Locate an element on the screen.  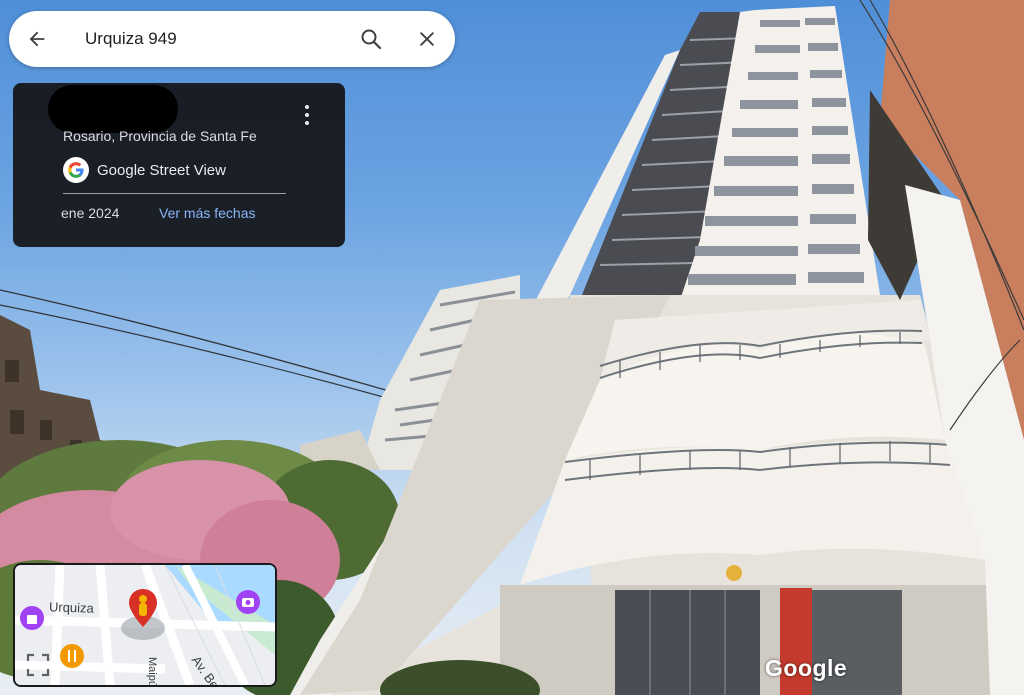
minimap-street-label: Urquiza is located at coordinates (71, 607).